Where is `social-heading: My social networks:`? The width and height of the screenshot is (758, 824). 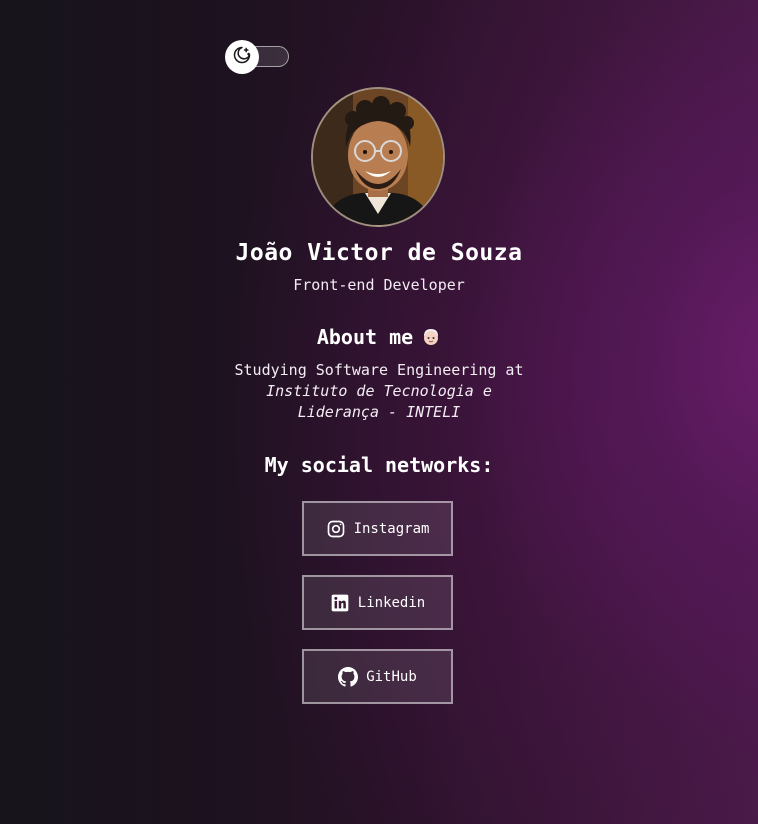
social-heading: My social networks: is located at coordinates (379, 465).